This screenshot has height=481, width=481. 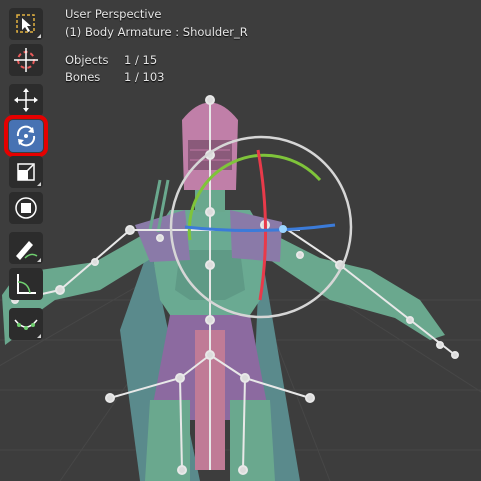 I want to click on measure-tool, so click(x=26, y=284).